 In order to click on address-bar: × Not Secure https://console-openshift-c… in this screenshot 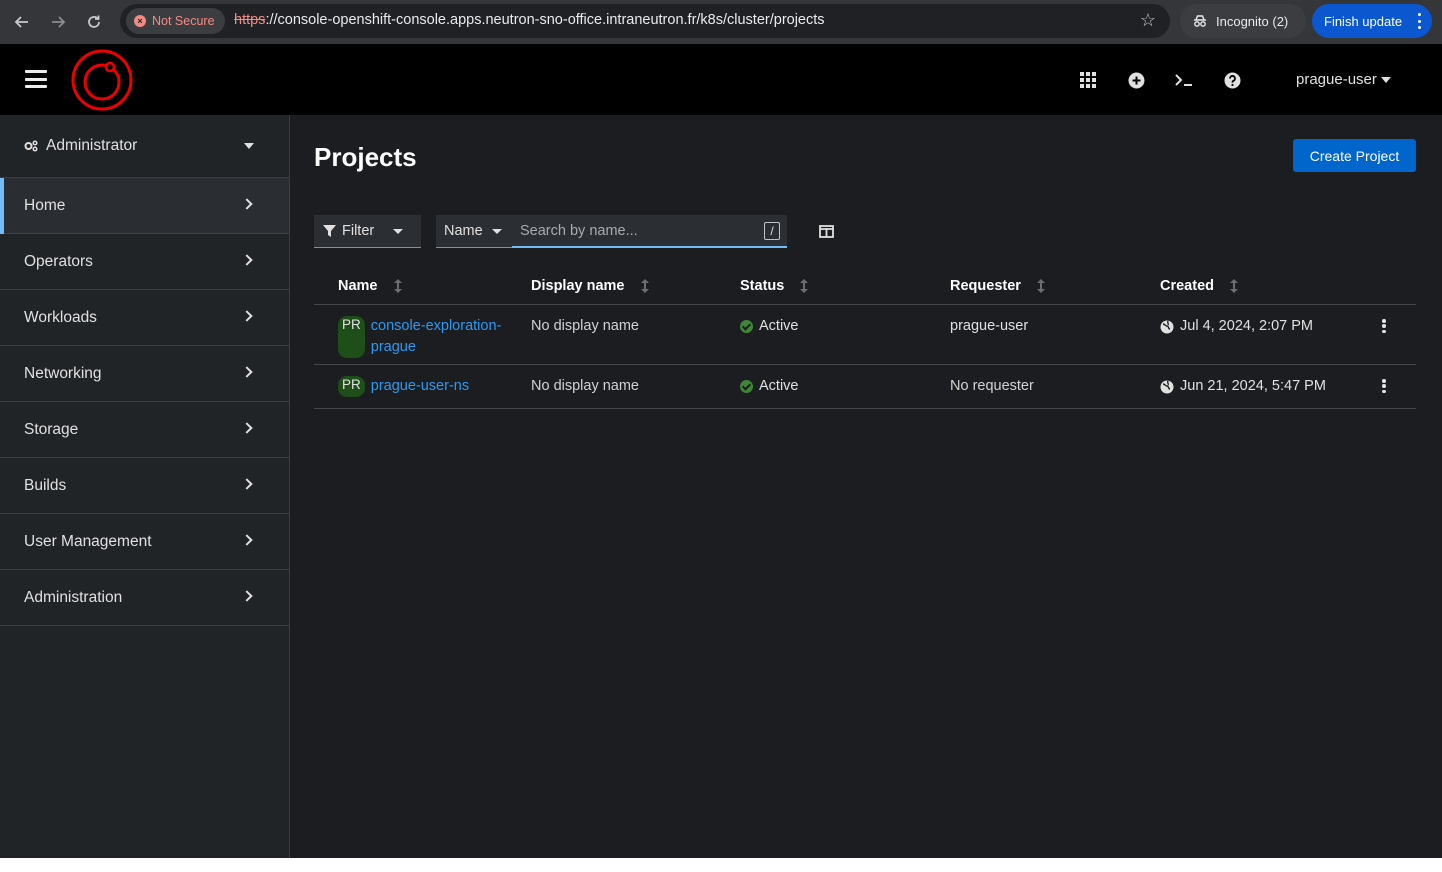, I will do `click(645, 21)`.